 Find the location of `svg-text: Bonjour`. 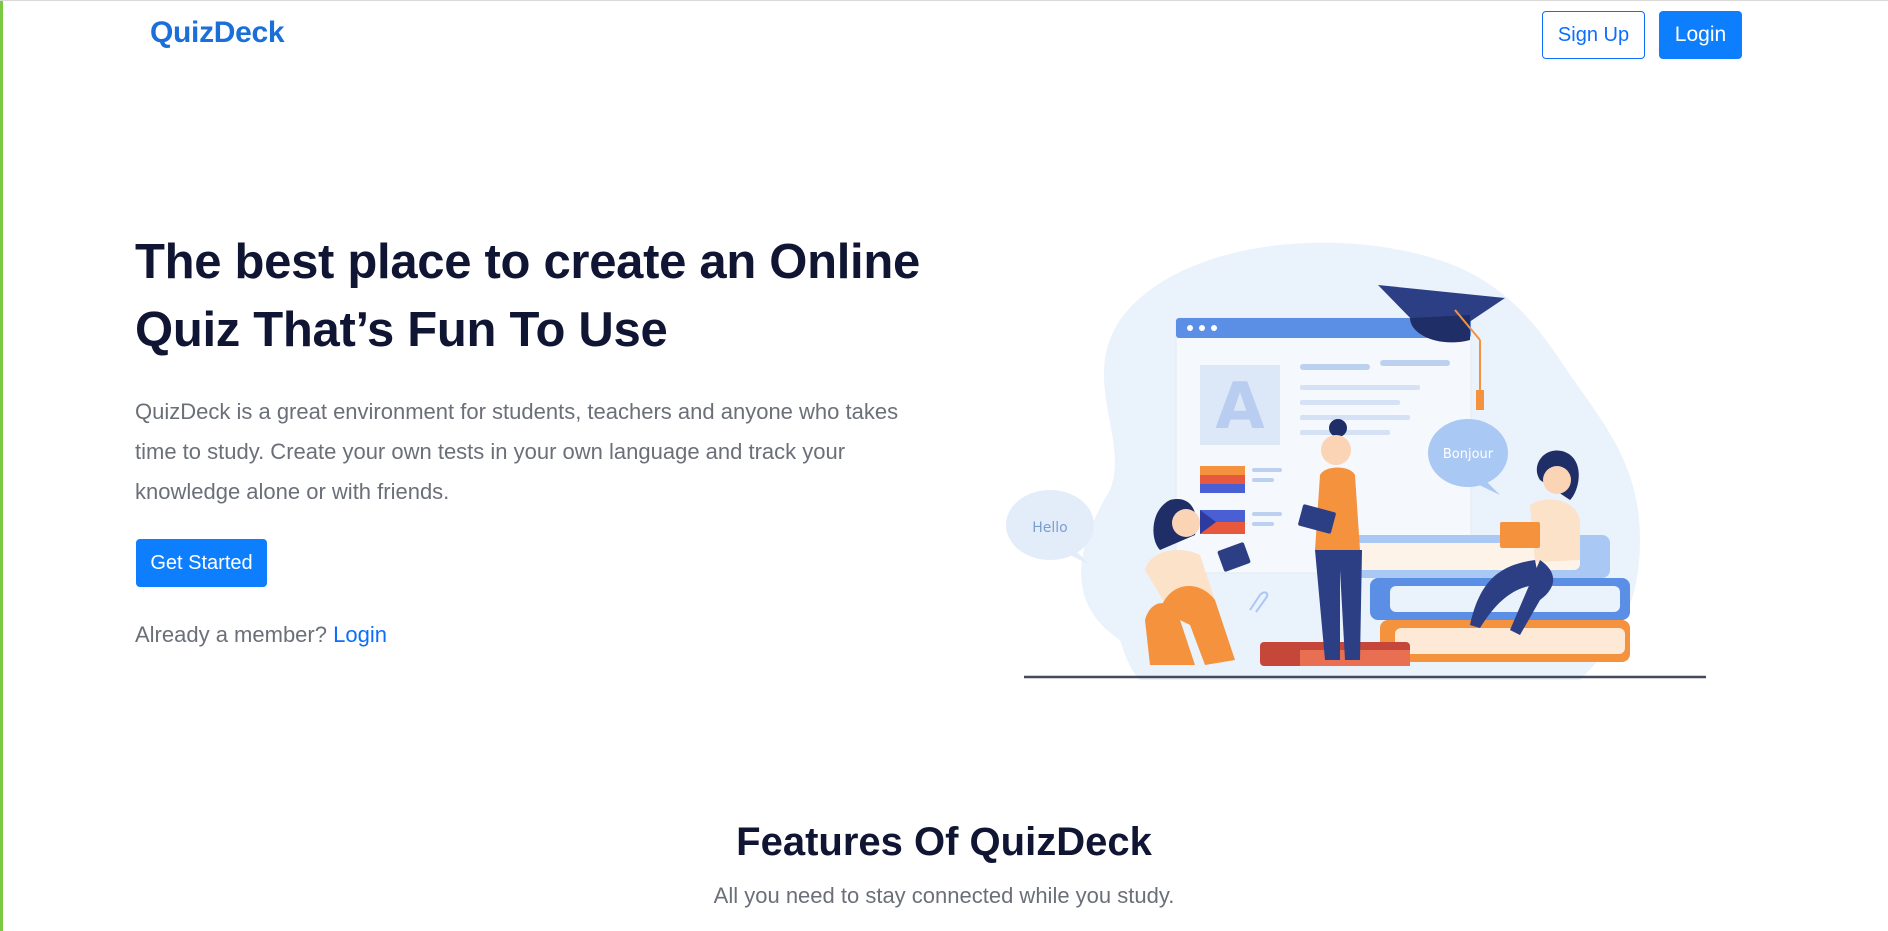

svg-text: Bonjour is located at coordinates (1468, 454).